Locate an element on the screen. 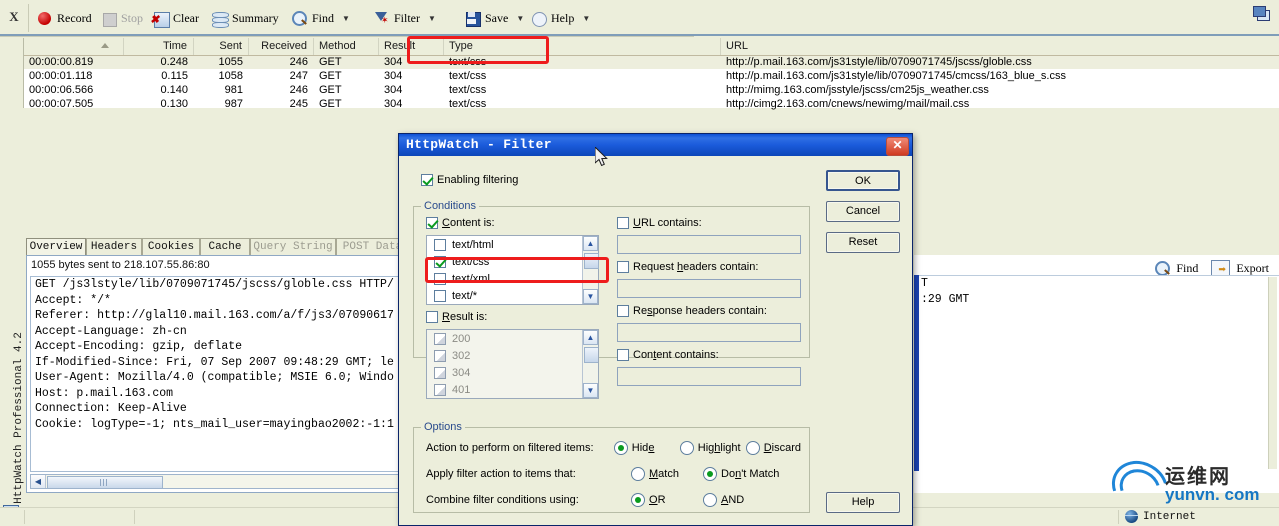  url-contains-checkbox: URL contains: is located at coordinates (659, 223).